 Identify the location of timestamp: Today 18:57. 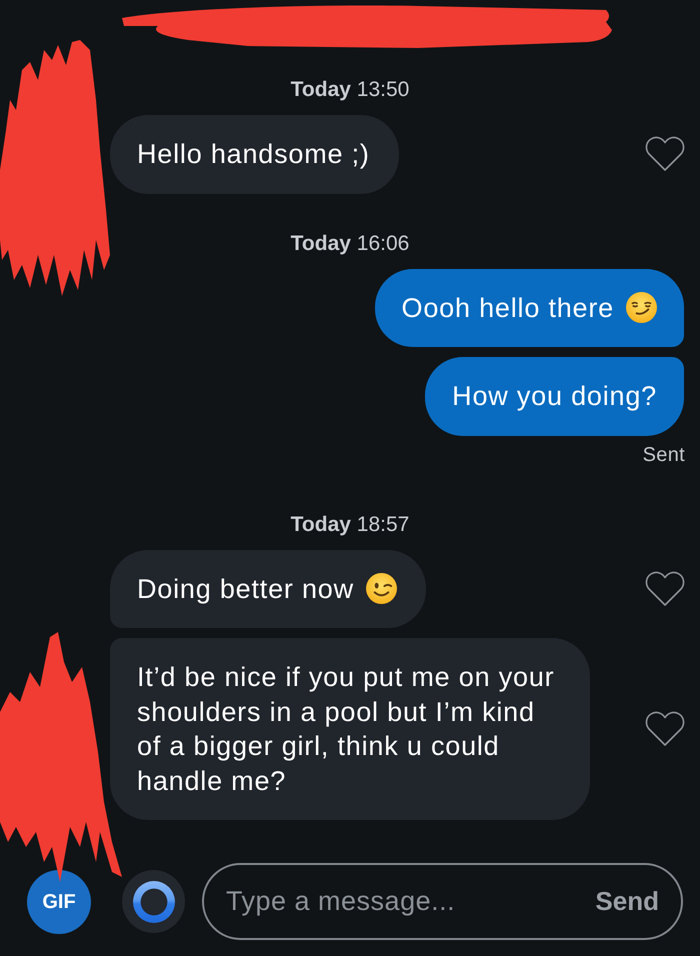
(350, 524).